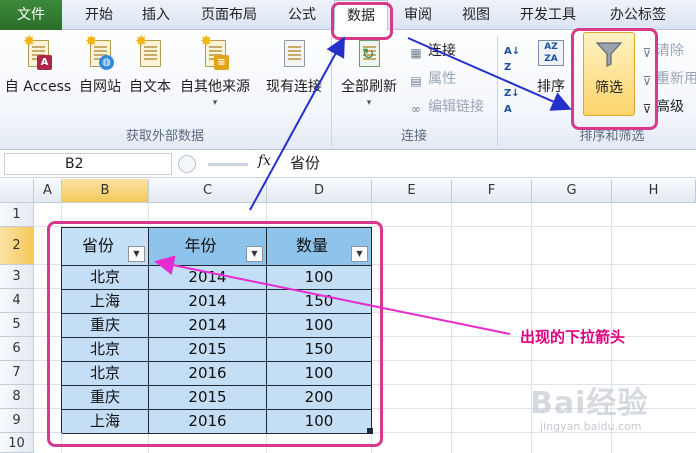 The height and width of the screenshot is (453, 696). What do you see at coordinates (332, 295) in the screenshot?
I see `arrow-to-dropdown` at bounding box center [332, 295].